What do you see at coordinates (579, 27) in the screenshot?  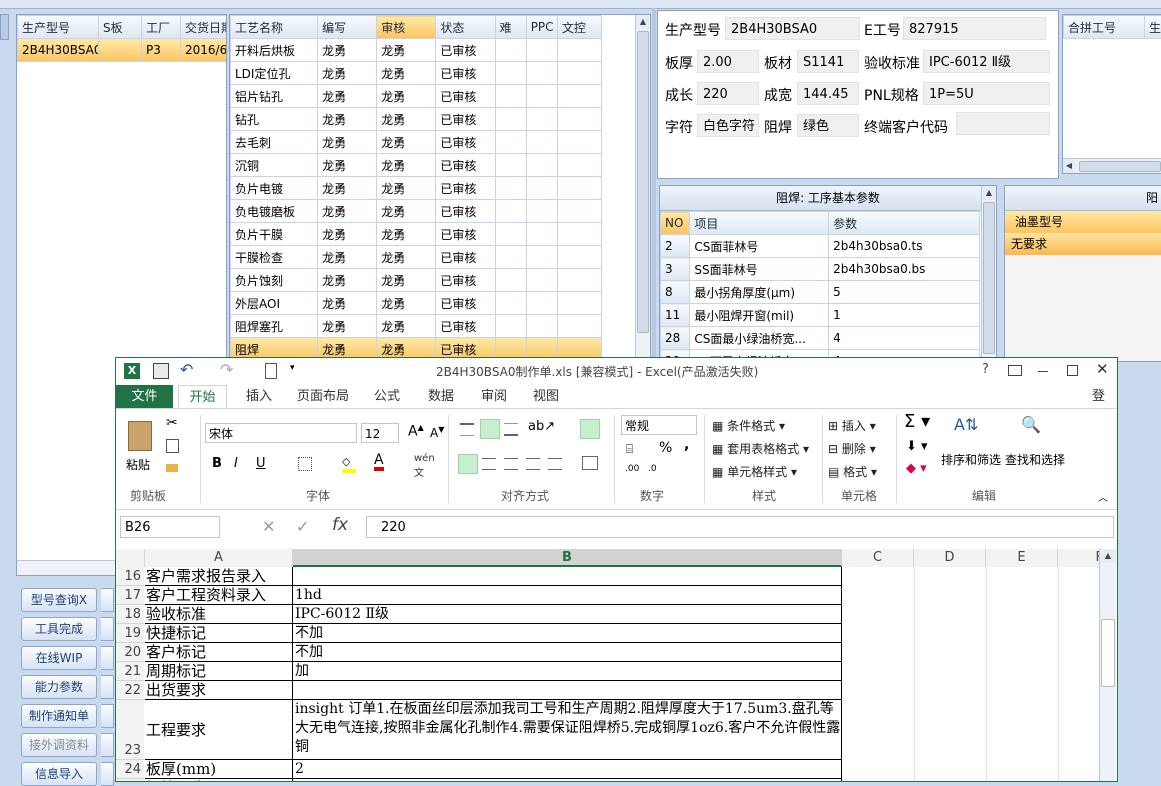 I see `col-doc-control: 文控` at bounding box center [579, 27].